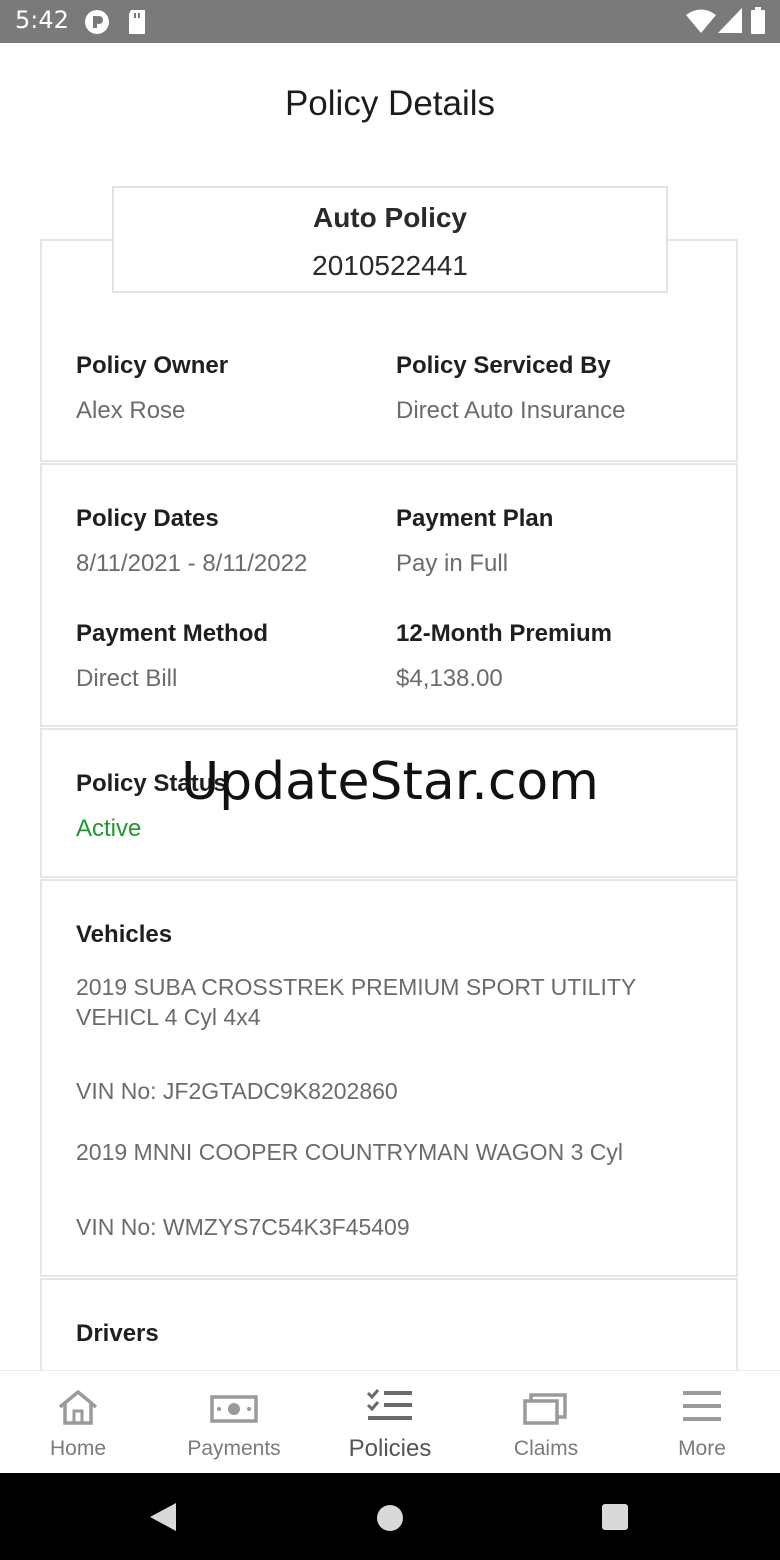 The height and width of the screenshot is (1560, 780). Describe the element at coordinates (702, 1448) in the screenshot. I see `nav-more-label: More` at that location.